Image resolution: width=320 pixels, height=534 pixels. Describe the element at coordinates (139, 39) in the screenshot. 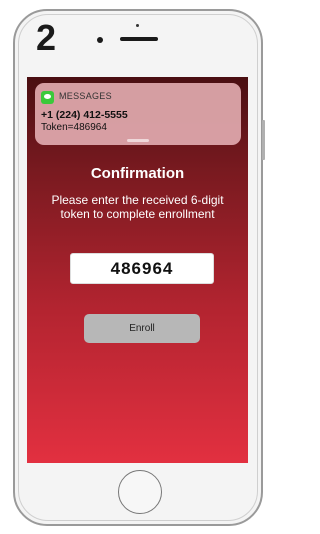

I see `speaker-grille` at that location.